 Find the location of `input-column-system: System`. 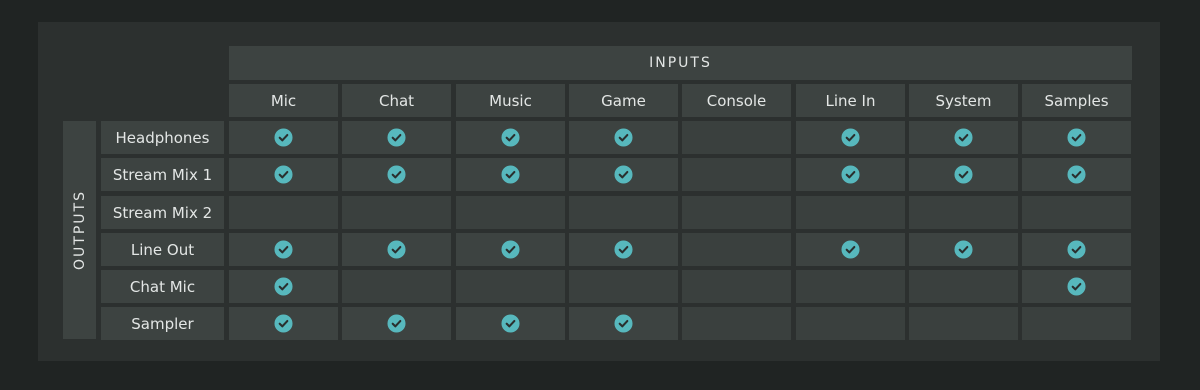

input-column-system: System is located at coordinates (963, 100).